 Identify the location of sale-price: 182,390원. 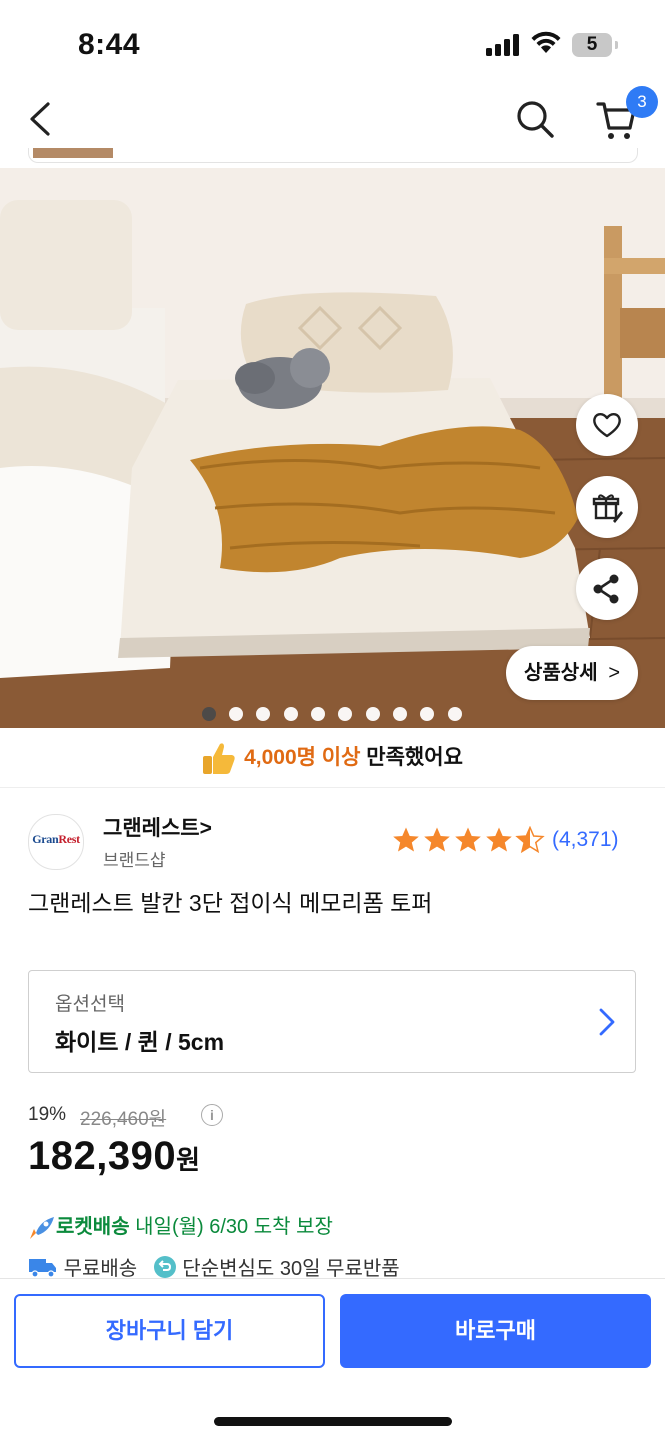
(114, 1156).